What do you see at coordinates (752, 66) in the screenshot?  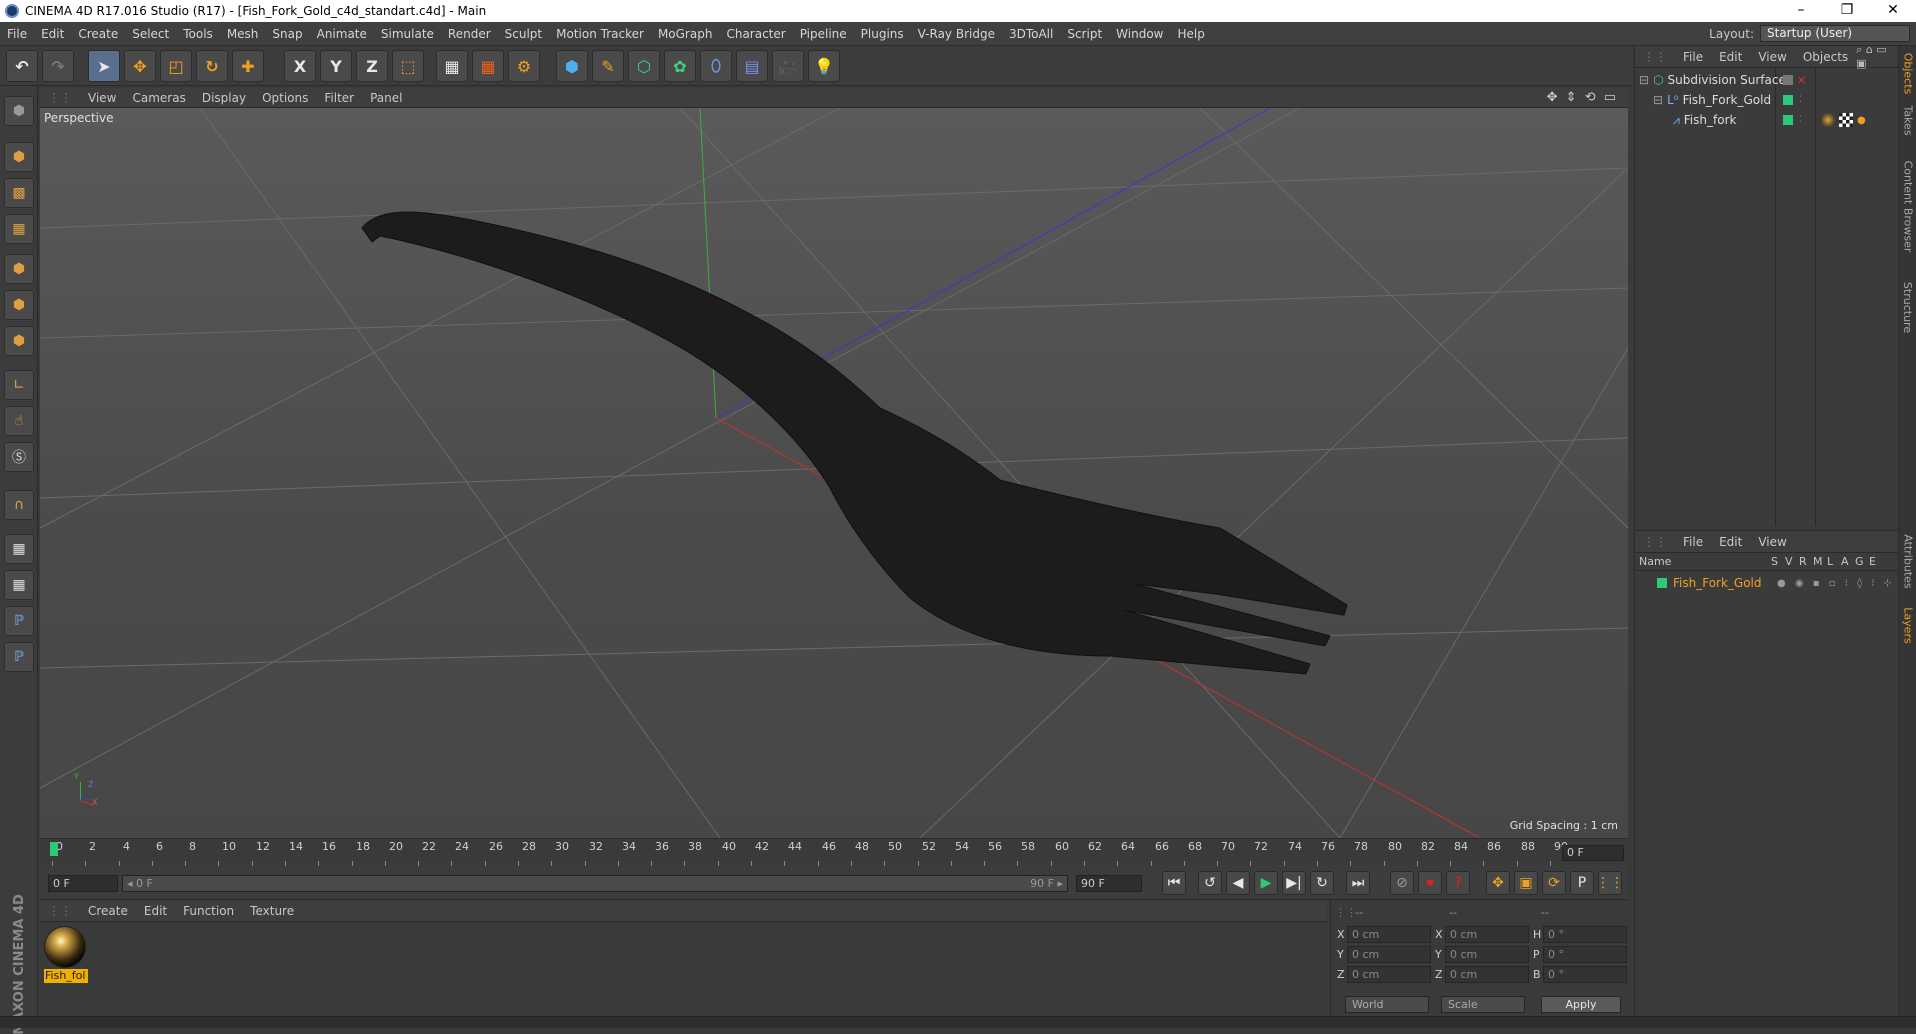 I see `floor-icon: ▤` at bounding box center [752, 66].